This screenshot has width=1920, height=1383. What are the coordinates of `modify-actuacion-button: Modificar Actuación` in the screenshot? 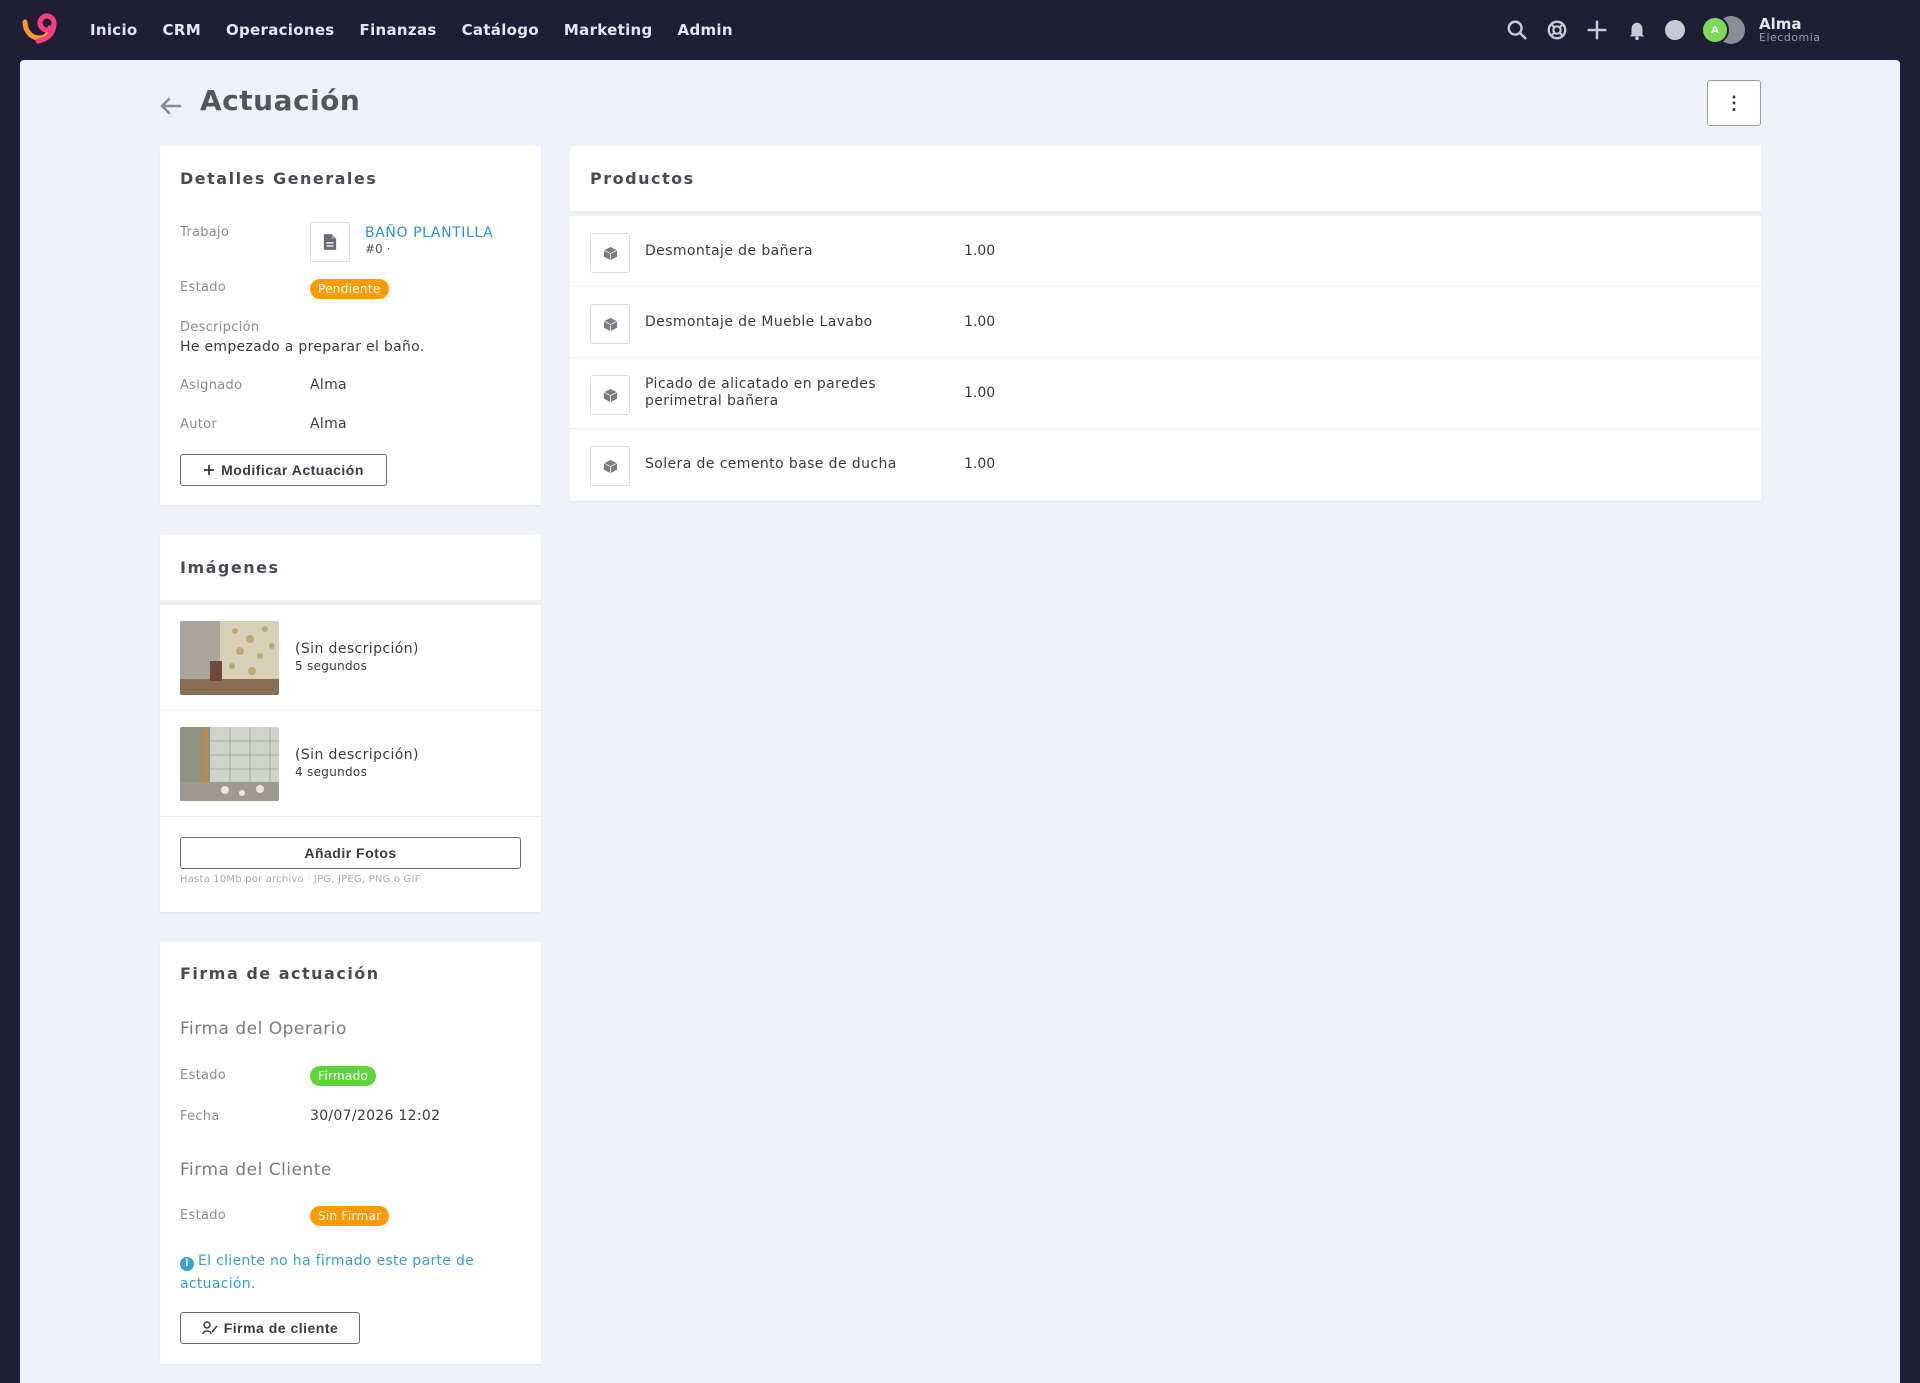 It's located at (283, 470).